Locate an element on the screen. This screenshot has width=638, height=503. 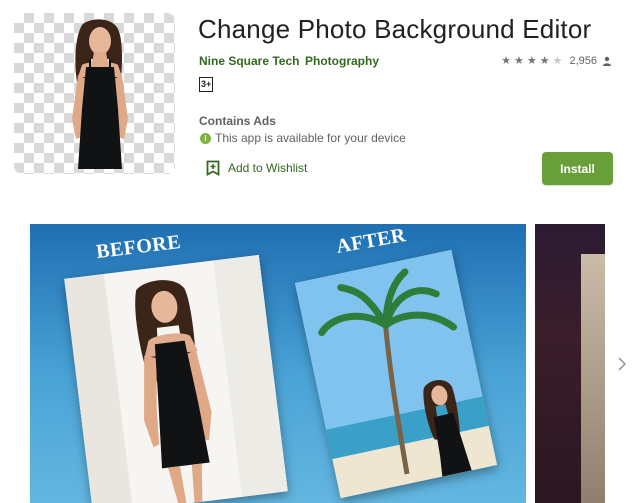
person-icon is located at coordinates (607, 61).